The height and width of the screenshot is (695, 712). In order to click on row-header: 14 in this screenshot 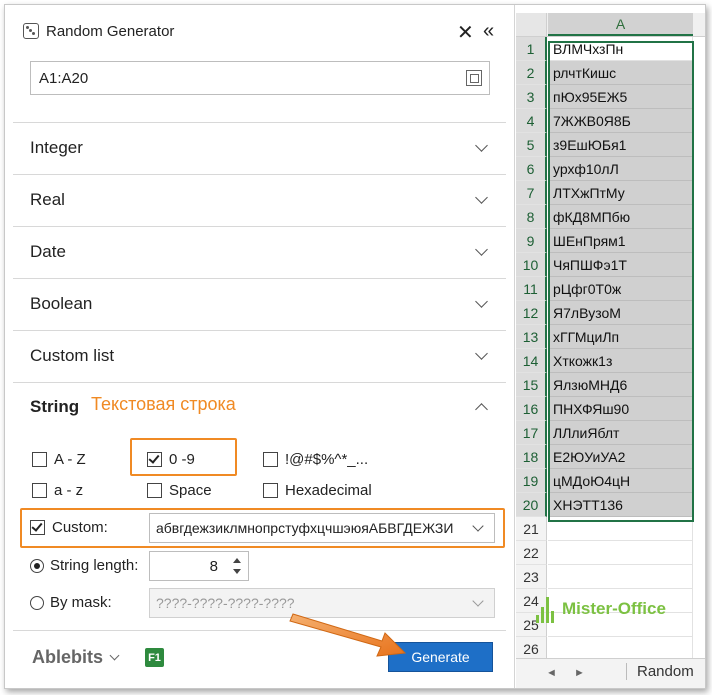, I will do `click(531, 361)`.